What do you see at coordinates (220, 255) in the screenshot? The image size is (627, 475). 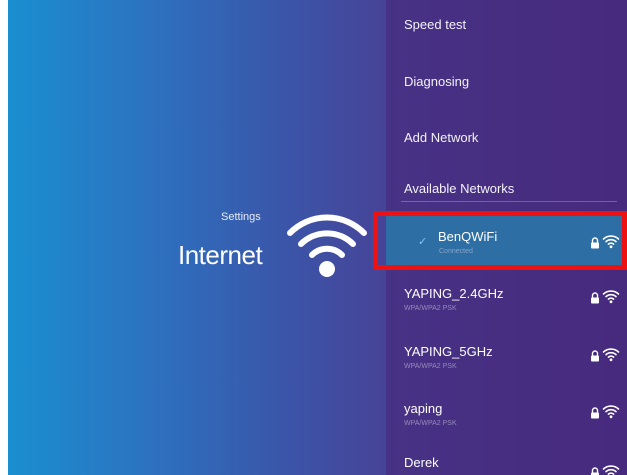 I see `page-title: Internet` at bounding box center [220, 255].